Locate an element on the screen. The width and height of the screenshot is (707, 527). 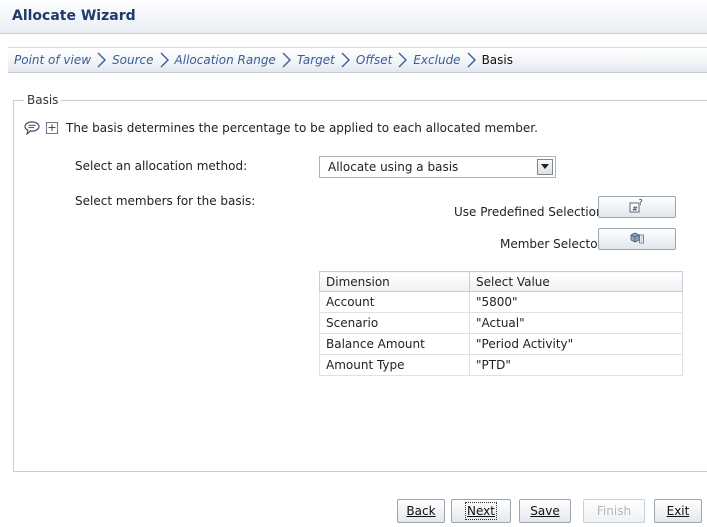
allocation-method-select: Allocate using a basis is located at coordinates (437, 167).